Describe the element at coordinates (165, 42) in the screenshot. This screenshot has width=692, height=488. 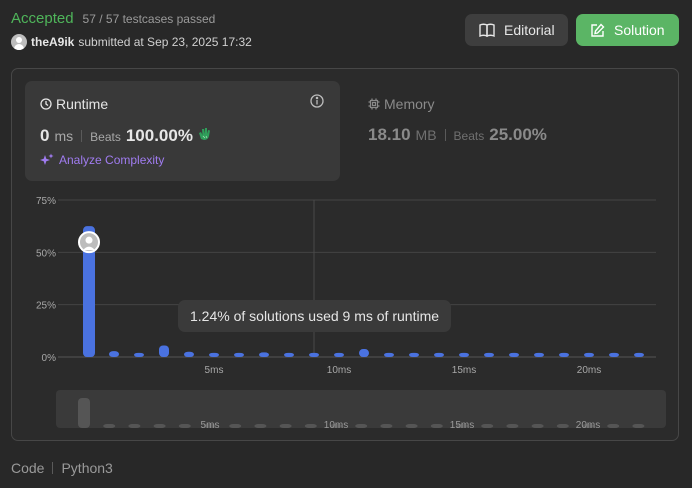
I see `submitted-at: submitted at Sep 23, 2025 17:32` at that location.